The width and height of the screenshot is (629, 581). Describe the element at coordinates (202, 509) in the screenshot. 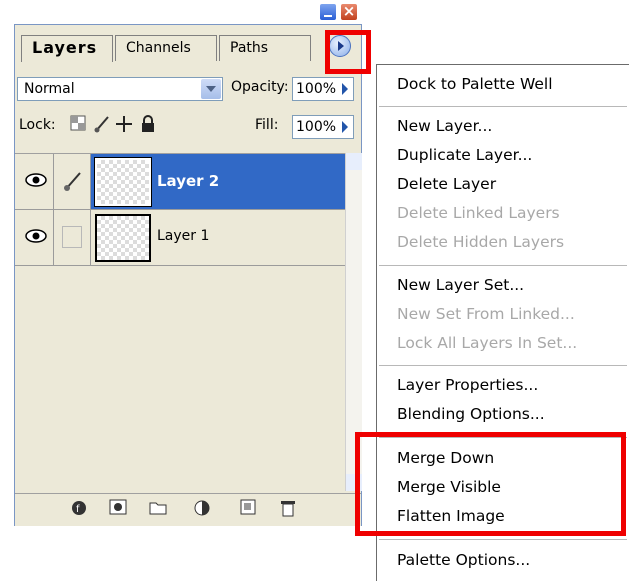

I see `adjustment-layer-icon` at that location.